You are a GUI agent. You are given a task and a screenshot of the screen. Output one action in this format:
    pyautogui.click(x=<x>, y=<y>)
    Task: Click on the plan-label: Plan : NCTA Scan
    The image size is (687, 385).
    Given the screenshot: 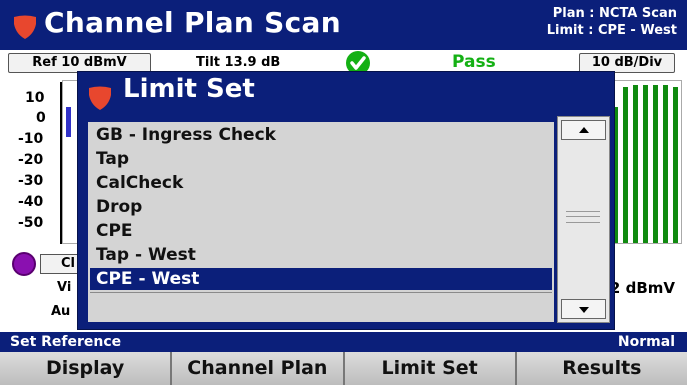 What is the action you would take?
    pyautogui.click(x=614, y=13)
    